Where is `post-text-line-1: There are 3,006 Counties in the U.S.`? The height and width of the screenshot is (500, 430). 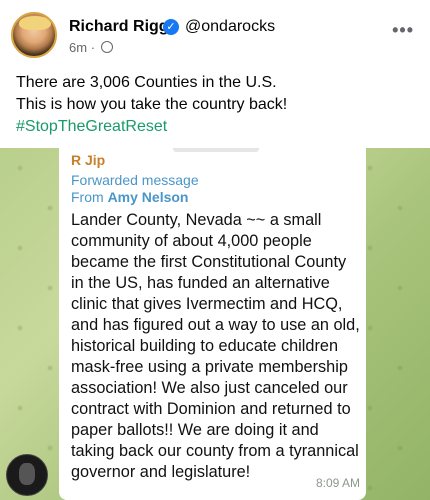
post-text-line-1: There are 3,006 Counties in the U.S. is located at coordinates (146, 82).